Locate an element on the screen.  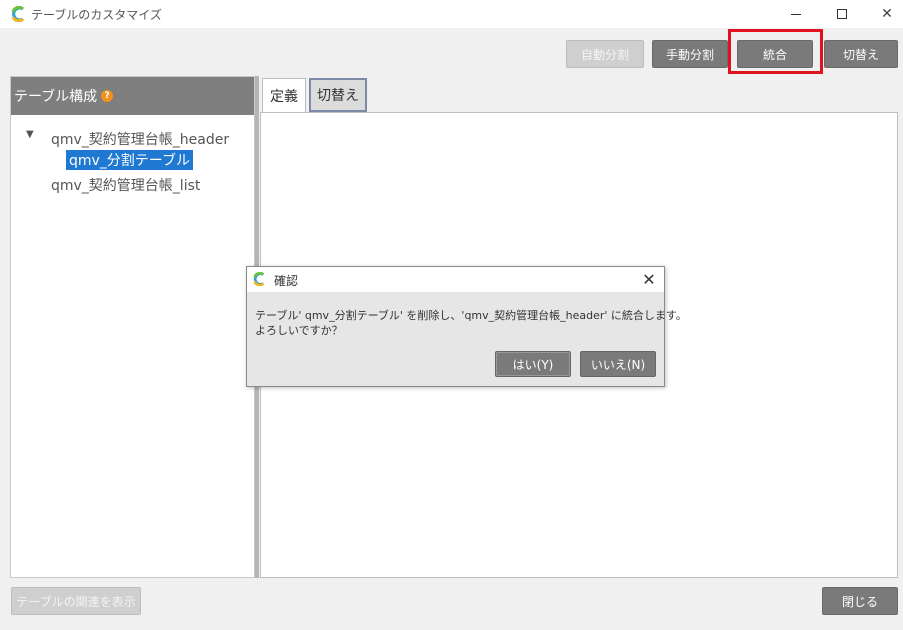
close-button: 閉じる is located at coordinates (860, 601).